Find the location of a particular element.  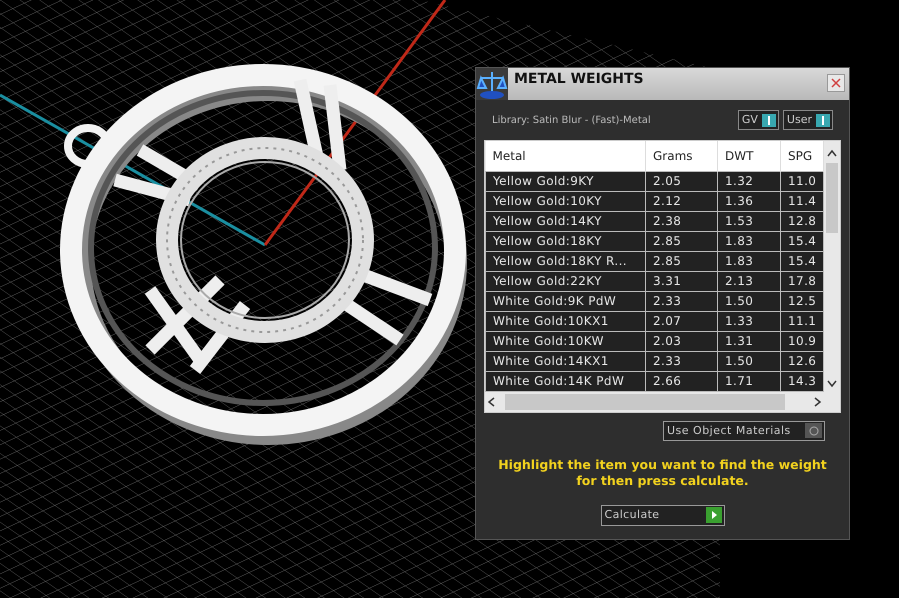

table-cell: 1.32 is located at coordinates (749, 181).